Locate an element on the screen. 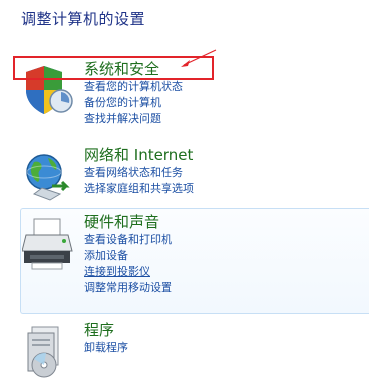 The width and height of the screenshot is (369, 383). link-devices-printers: 查看设备和打印机 is located at coordinates (128, 240).